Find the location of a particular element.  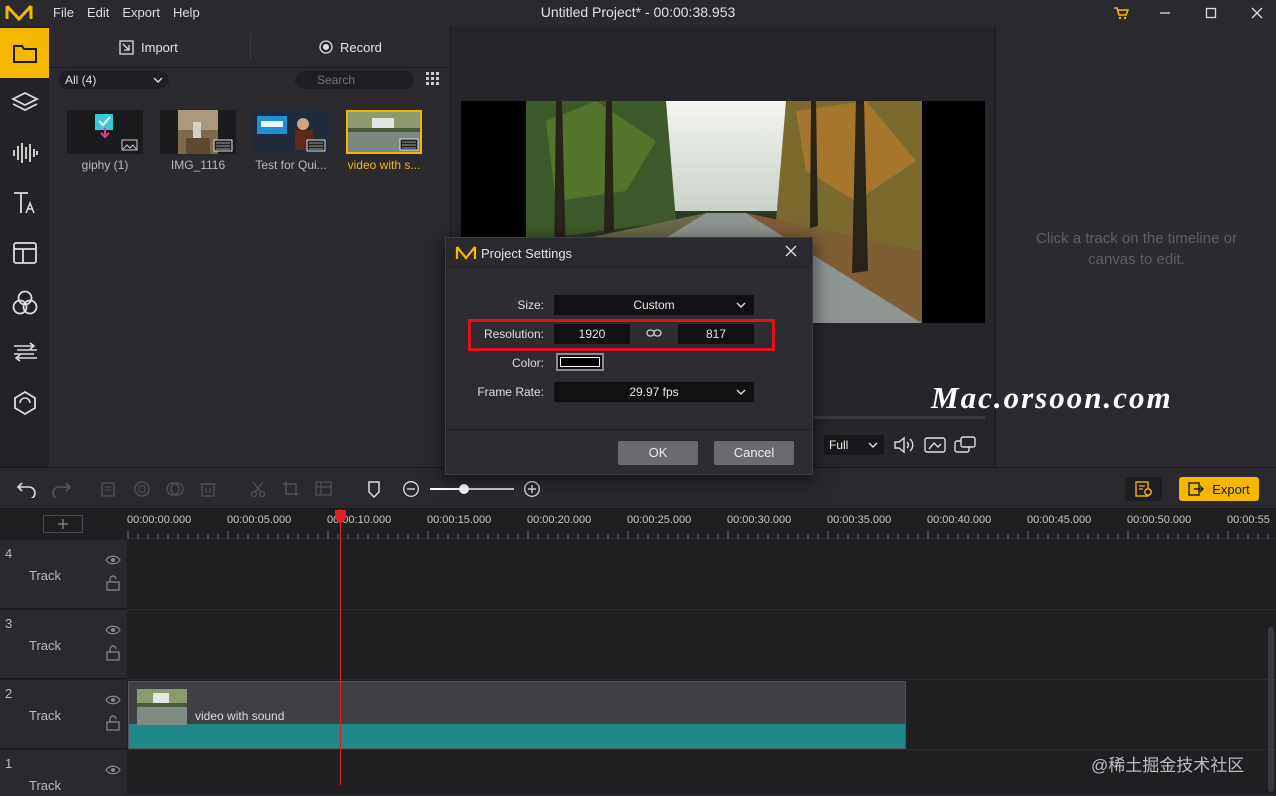

tool-layers is located at coordinates (24, 103).